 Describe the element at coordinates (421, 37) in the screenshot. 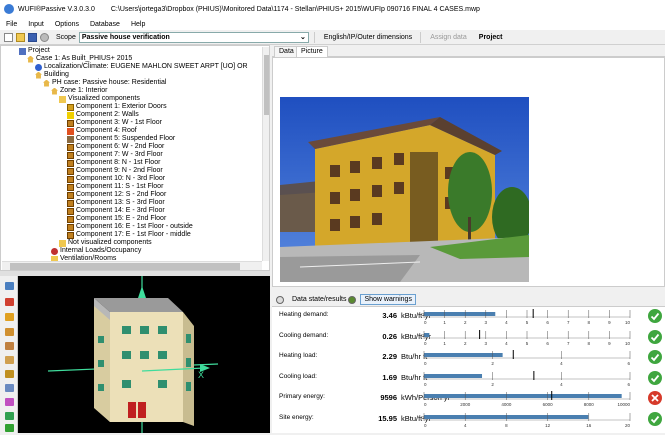

I see `toolbar-divider` at that location.